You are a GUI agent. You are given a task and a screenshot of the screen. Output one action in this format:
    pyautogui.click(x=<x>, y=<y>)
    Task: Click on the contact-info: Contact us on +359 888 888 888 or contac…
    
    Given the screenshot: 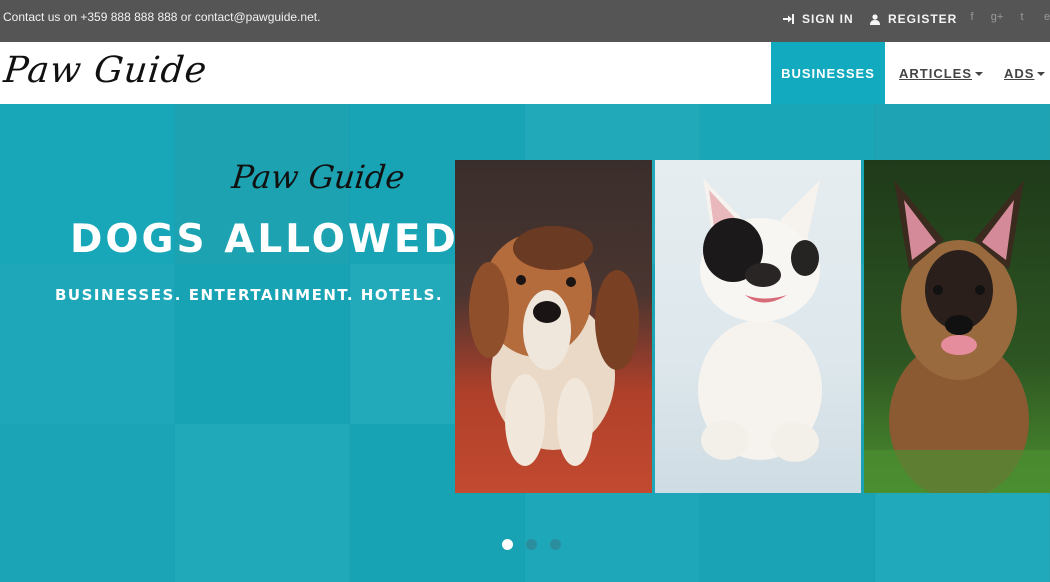 What is the action you would take?
    pyautogui.click(x=162, y=17)
    